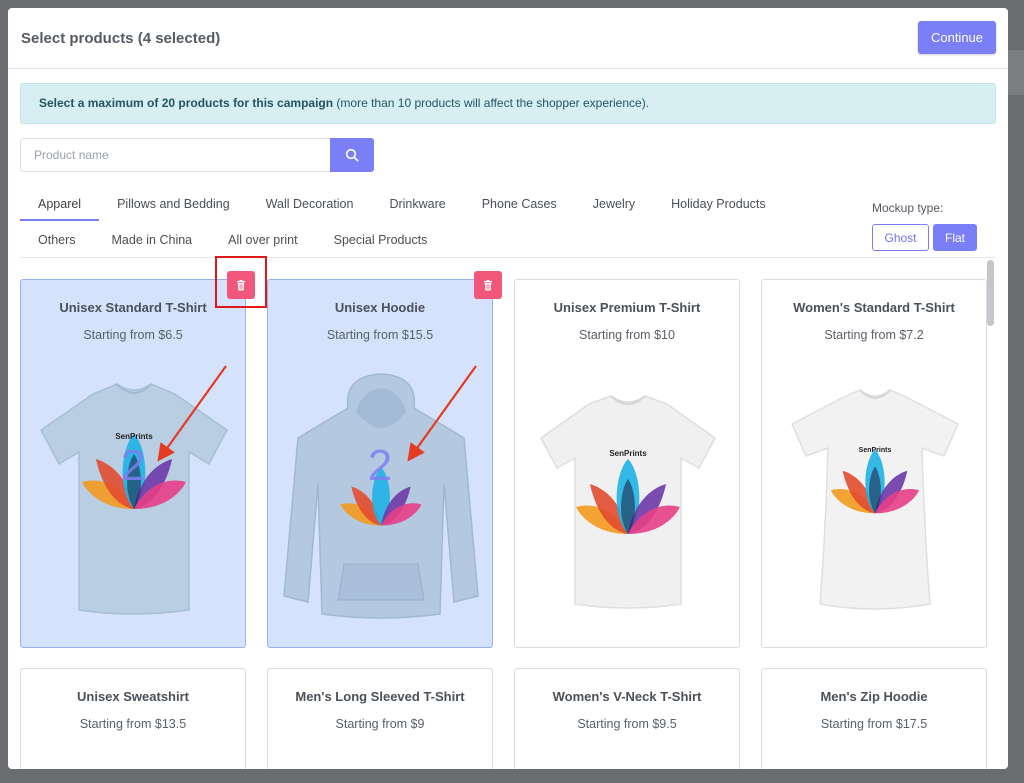 The height and width of the screenshot is (783, 1024). I want to click on mockup-type-toggle: Ghost Flat, so click(924, 237).